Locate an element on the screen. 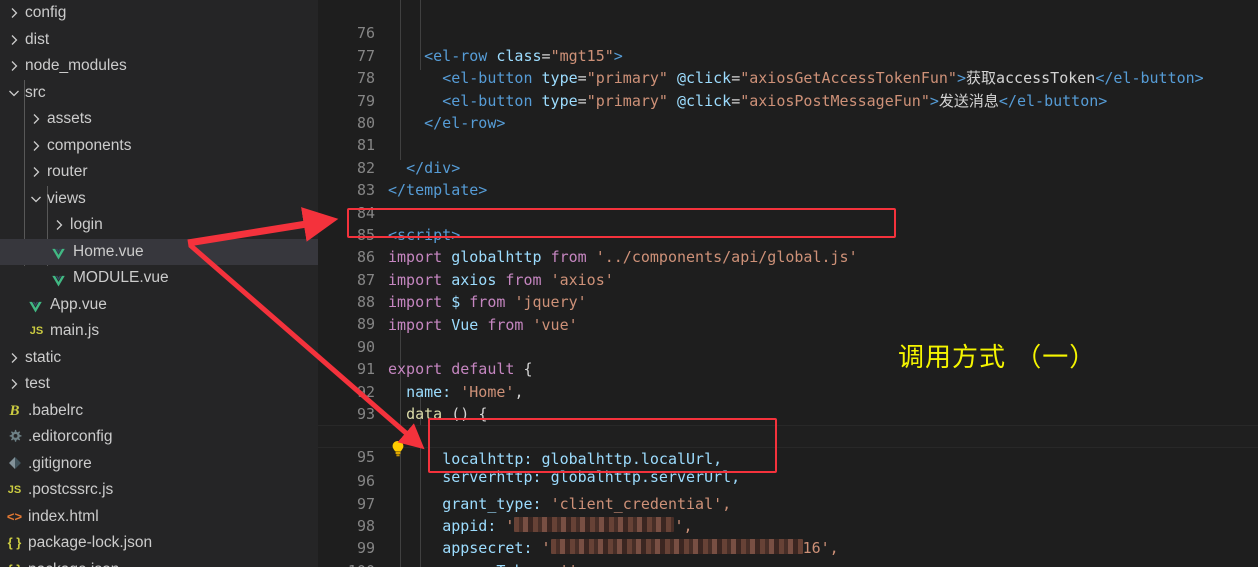  sidebar-item-label: .editorconfig is located at coordinates (70, 436).